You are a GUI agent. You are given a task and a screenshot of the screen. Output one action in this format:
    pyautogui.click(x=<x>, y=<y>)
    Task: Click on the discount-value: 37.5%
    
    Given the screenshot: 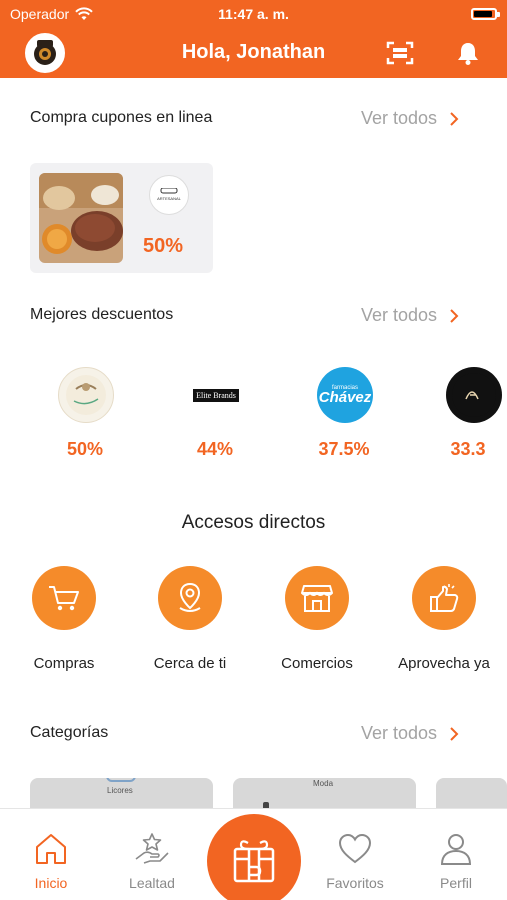 What is the action you would take?
    pyautogui.click(x=344, y=449)
    